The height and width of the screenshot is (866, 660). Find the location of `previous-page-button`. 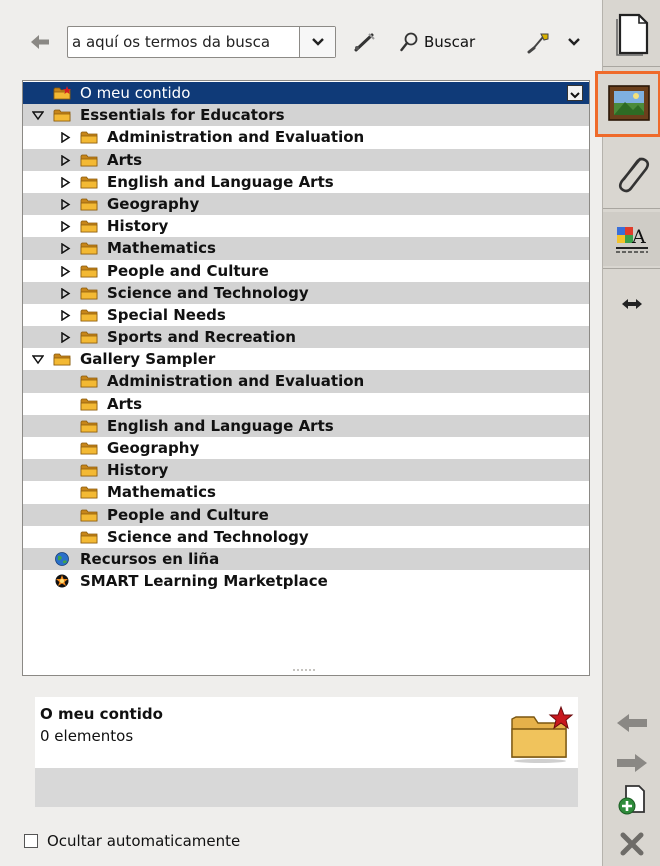

previous-page-button is located at coordinates (631, 723).